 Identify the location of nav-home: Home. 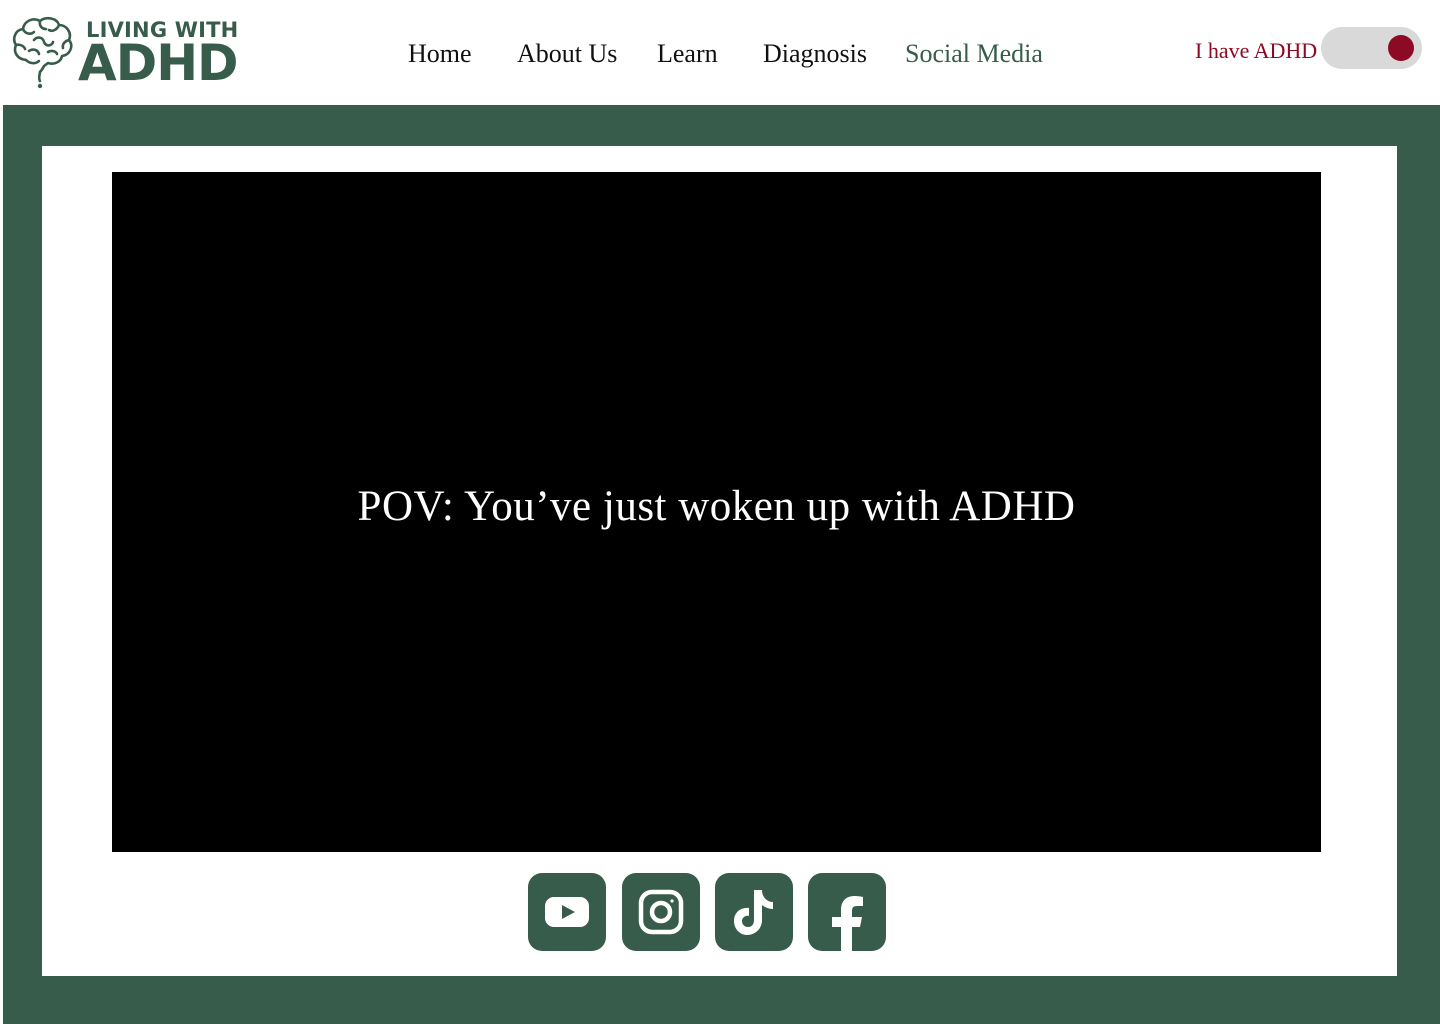
(440, 54).